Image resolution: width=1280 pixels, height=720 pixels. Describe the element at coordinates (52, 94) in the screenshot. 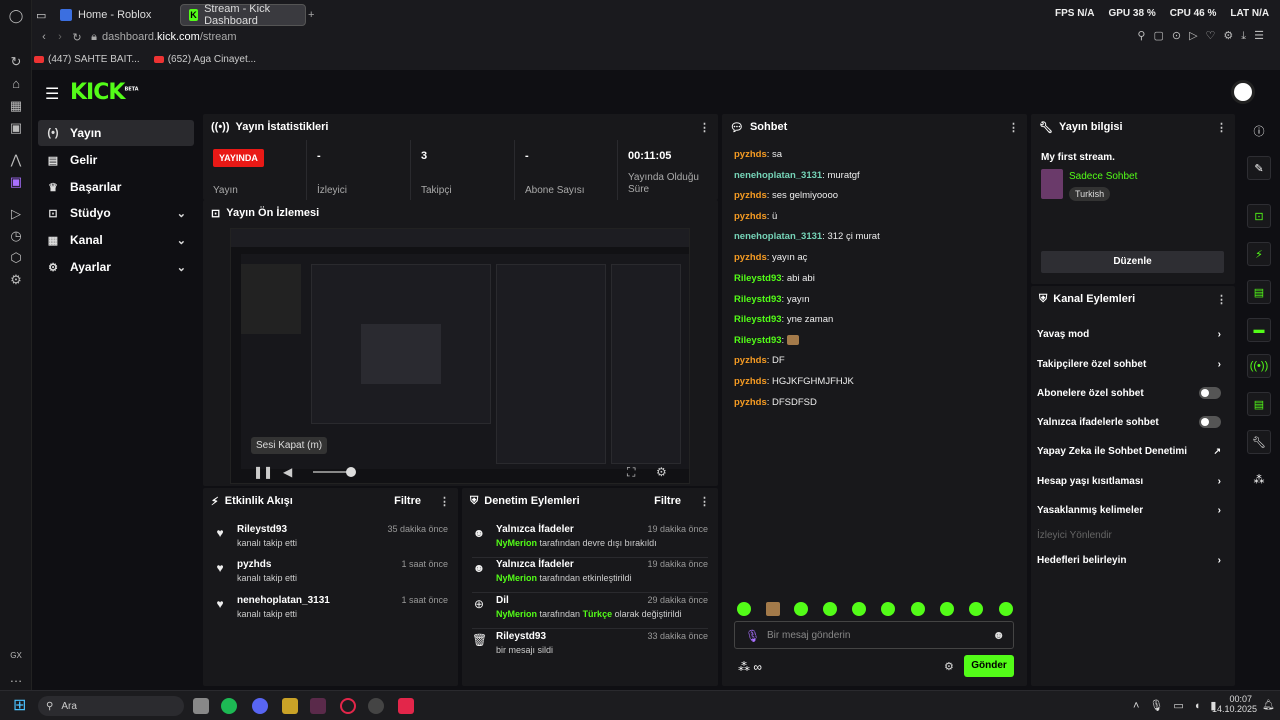

I see `hamburger-menu-icon: ☰` at that location.